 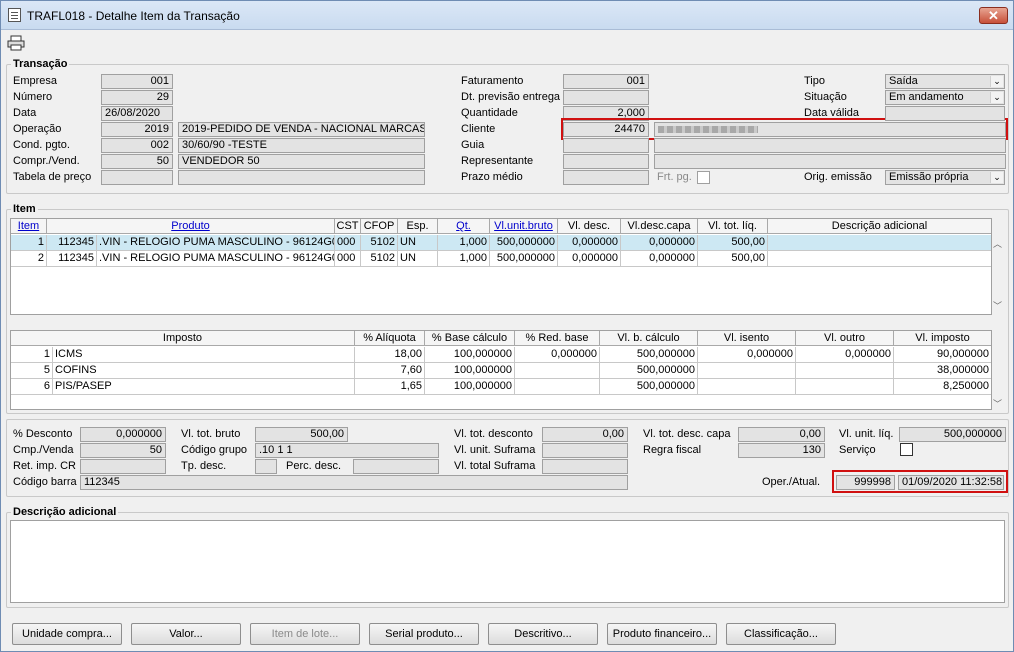 What do you see at coordinates (733, 226) in the screenshot?
I see `col-header-vltotliq: Vl. tot. líq.` at bounding box center [733, 226].